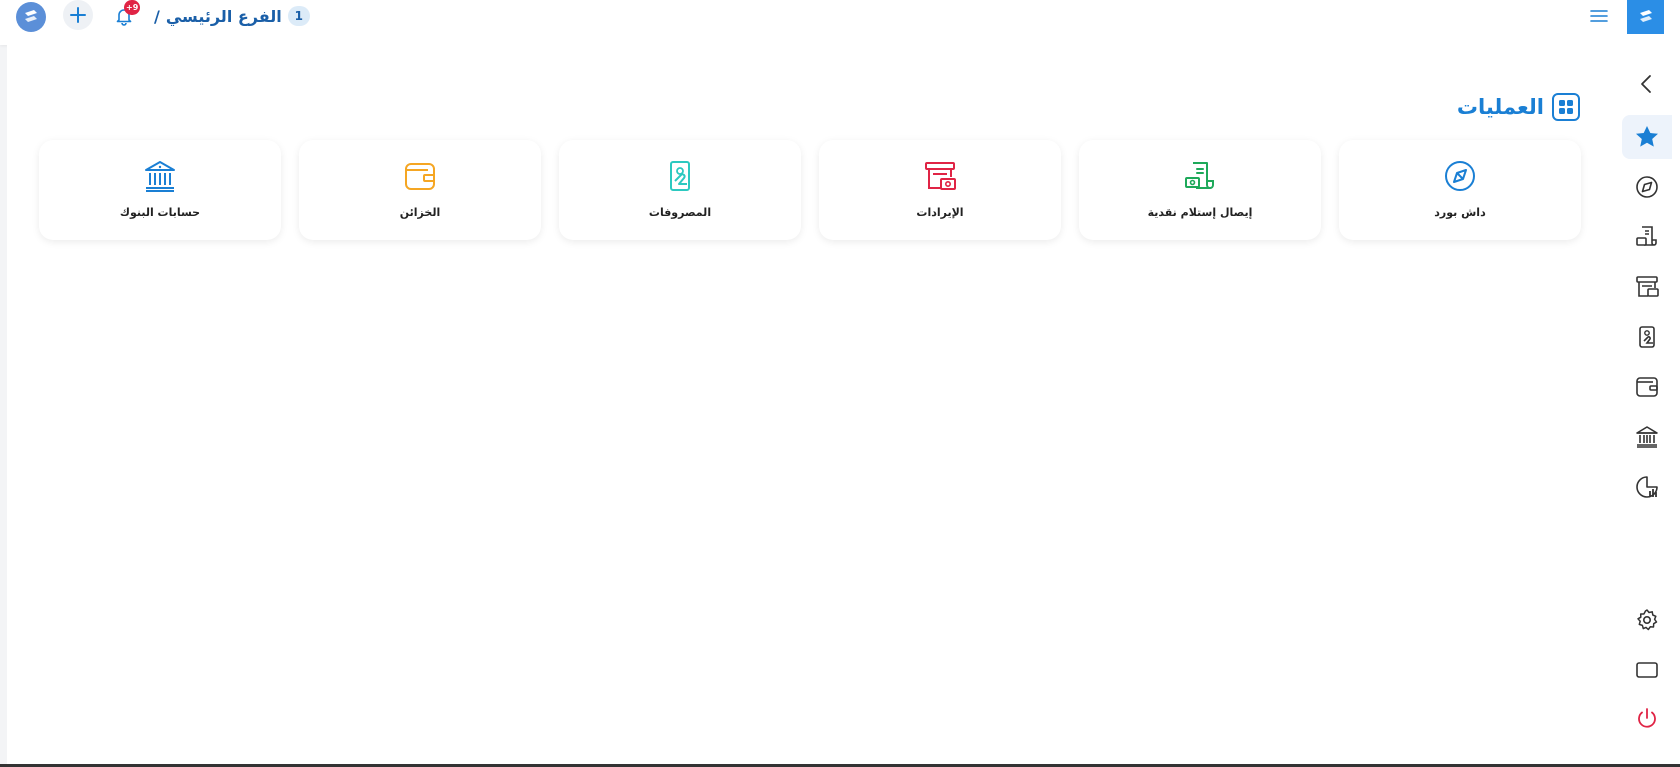 This screenshot has width=1680, height=767. I want to click on section-title: العمليات, so click(1518, 107).